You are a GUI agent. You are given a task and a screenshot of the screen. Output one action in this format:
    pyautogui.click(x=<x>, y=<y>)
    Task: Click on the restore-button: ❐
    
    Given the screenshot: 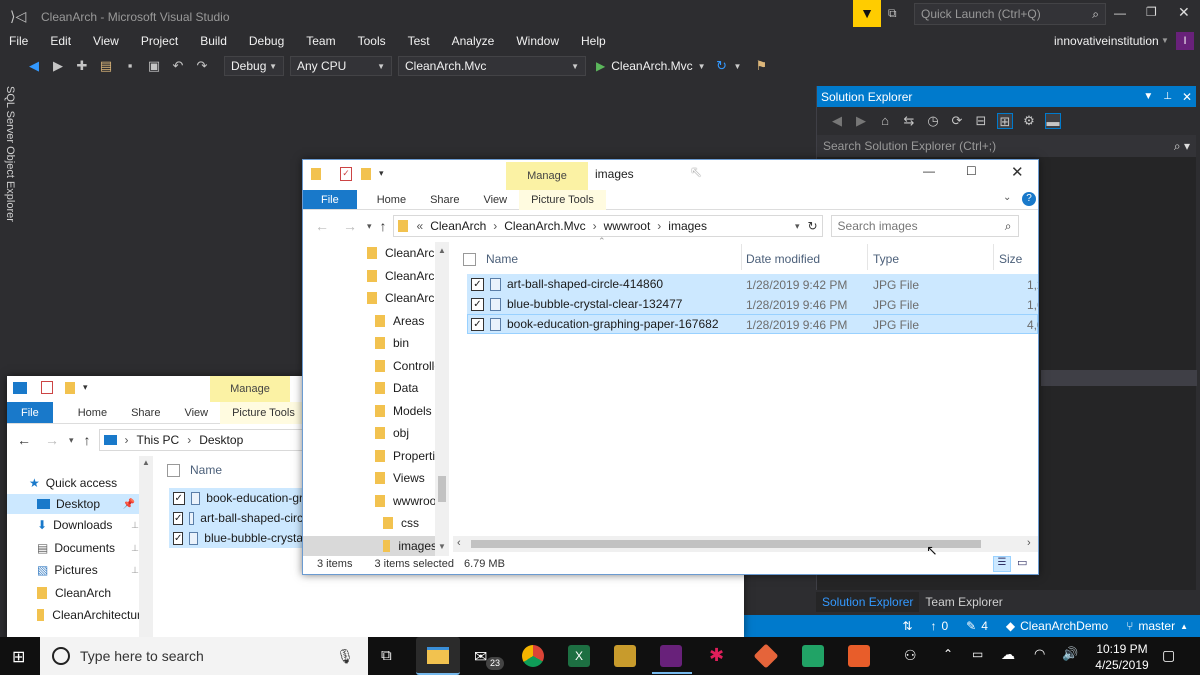 What is the action you would take?
    pyautogui.click(x=1151, y=12)
    